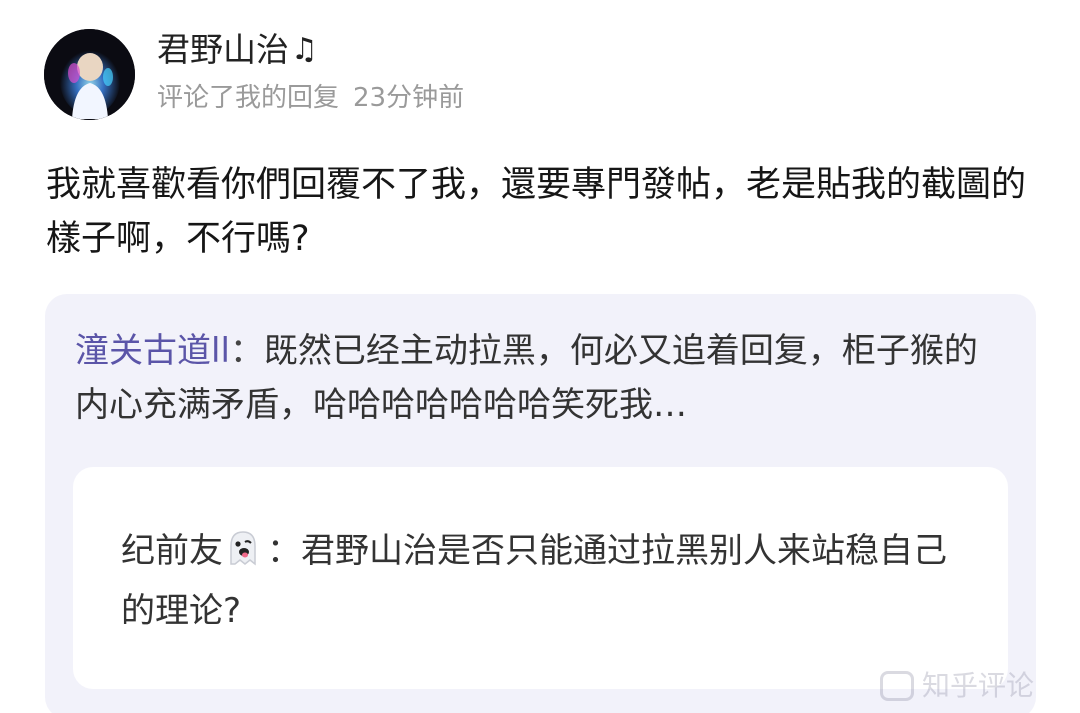 This screenshot has height=713, width=1080. I want to click on username: 君野山治♫, so click(237, 50).